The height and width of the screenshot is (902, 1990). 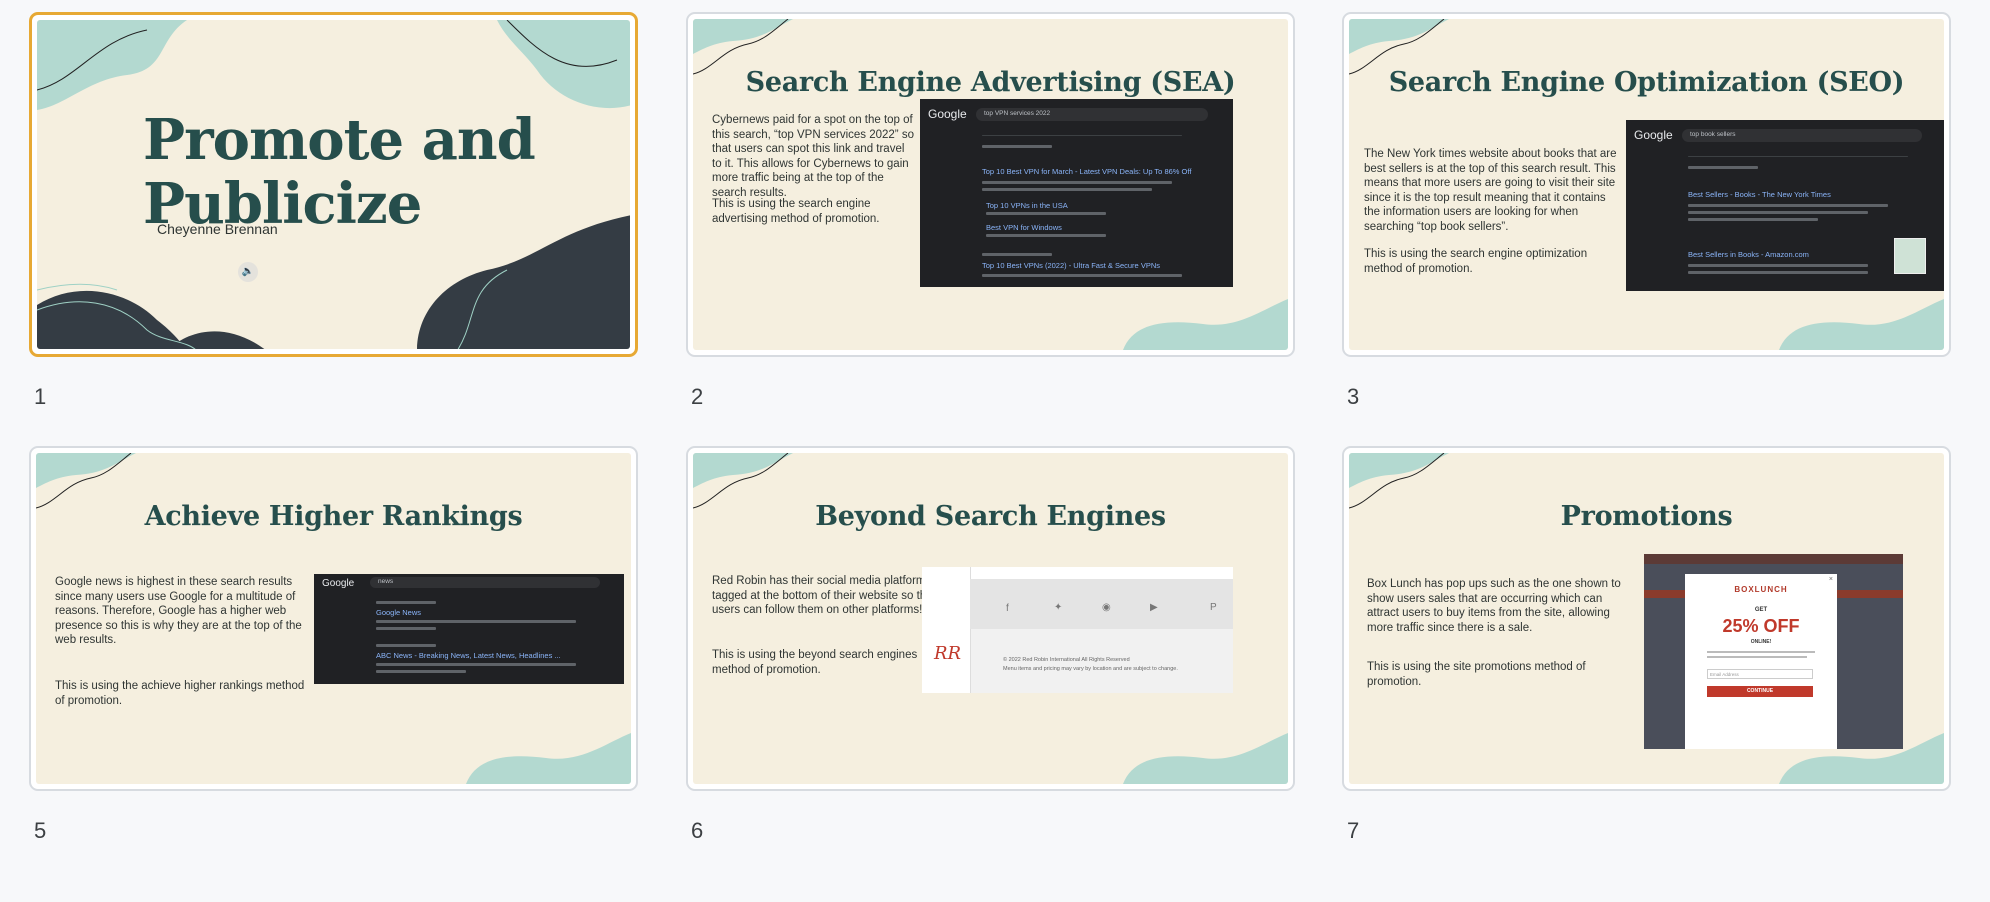 I want to click on search-query: top book sellers, so click(x=1713, y=134).